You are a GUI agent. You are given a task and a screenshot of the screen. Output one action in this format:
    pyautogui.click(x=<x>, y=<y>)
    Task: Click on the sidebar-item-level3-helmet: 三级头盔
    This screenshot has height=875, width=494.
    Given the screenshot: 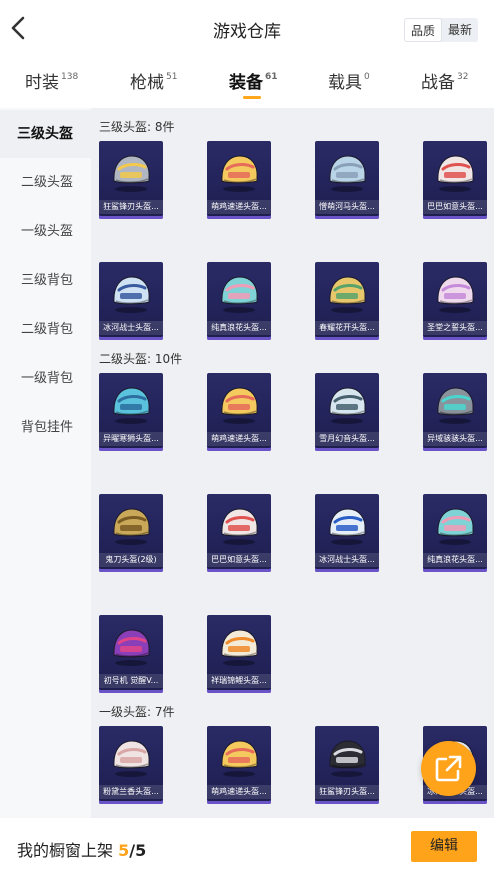 What is the action you would take?
    pyautogui.click(x=45, y=134)
    